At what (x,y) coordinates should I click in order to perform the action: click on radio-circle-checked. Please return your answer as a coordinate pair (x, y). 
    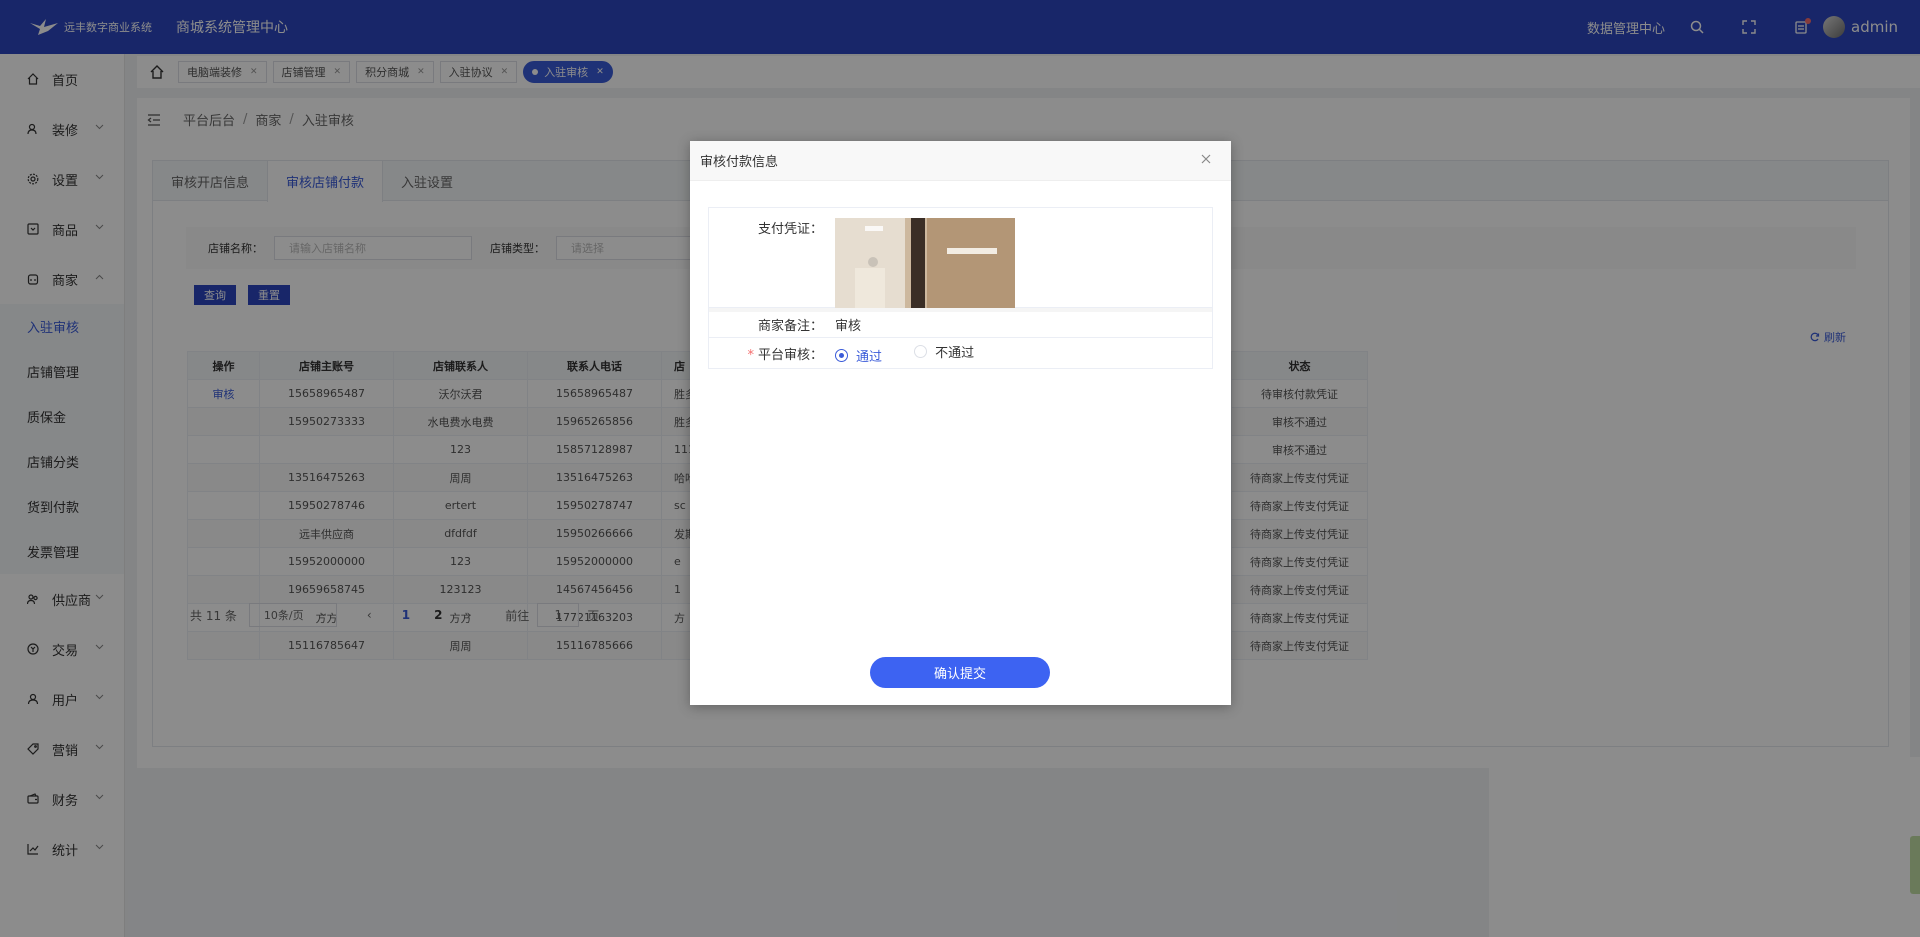
    Looking at the image, I should click on (841, 355).